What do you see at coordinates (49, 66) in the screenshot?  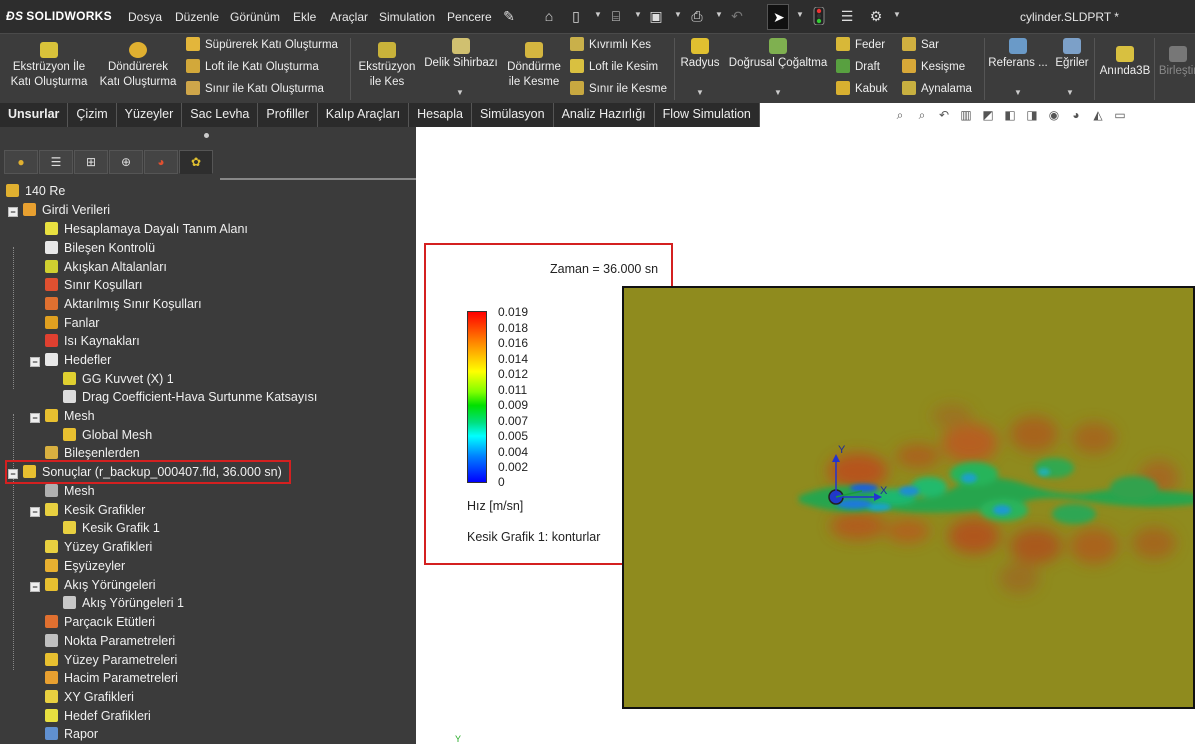 I see `extrude-boss-button: Ekstrüzyon İle Katı Oluşturma` at bounding box center [49, 66].